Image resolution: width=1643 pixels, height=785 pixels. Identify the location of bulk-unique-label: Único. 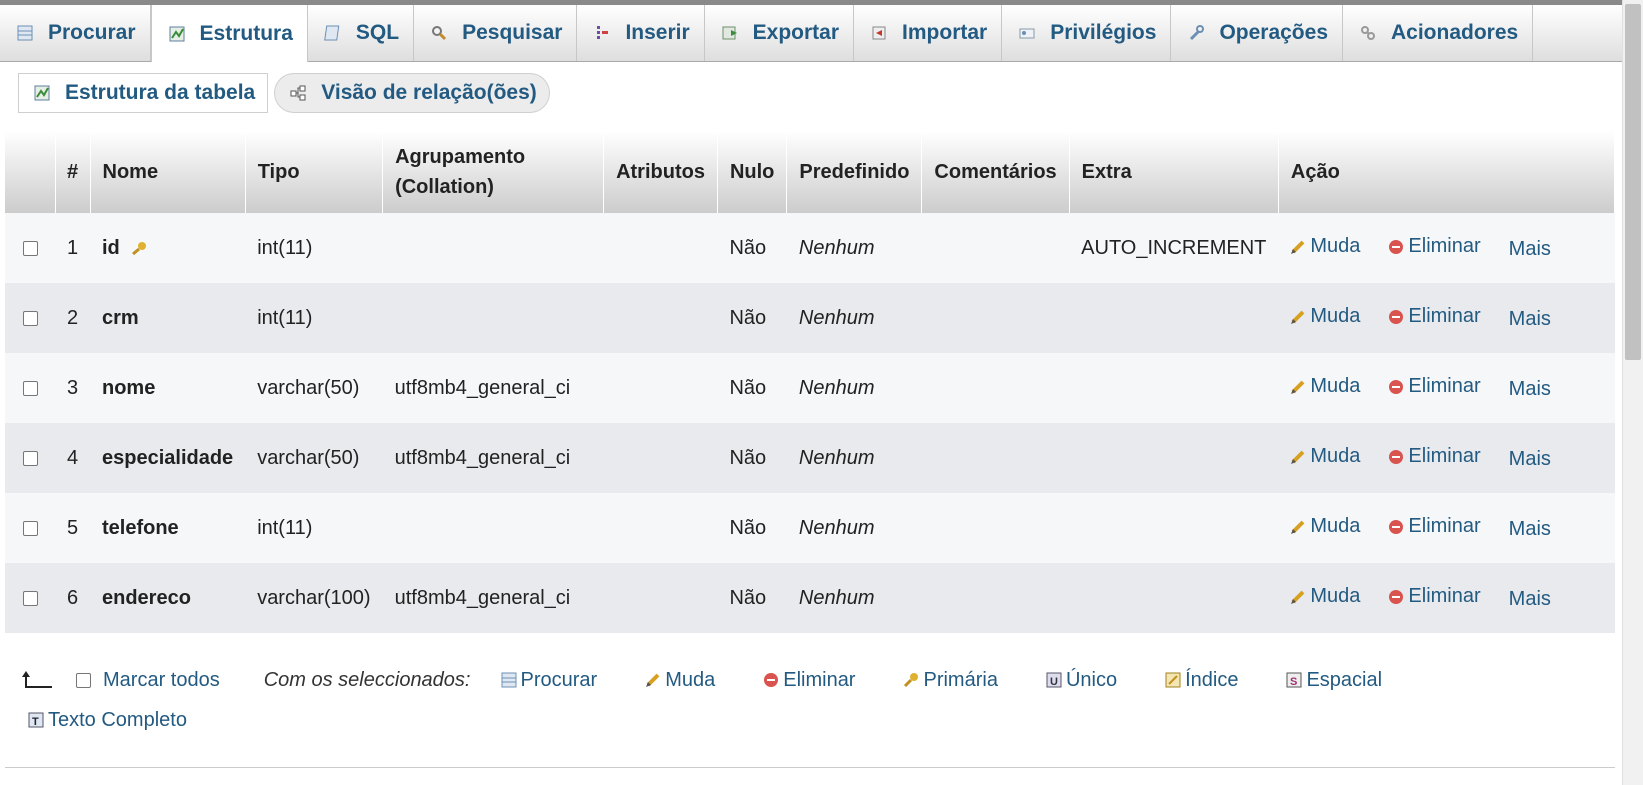
(1091, 679).